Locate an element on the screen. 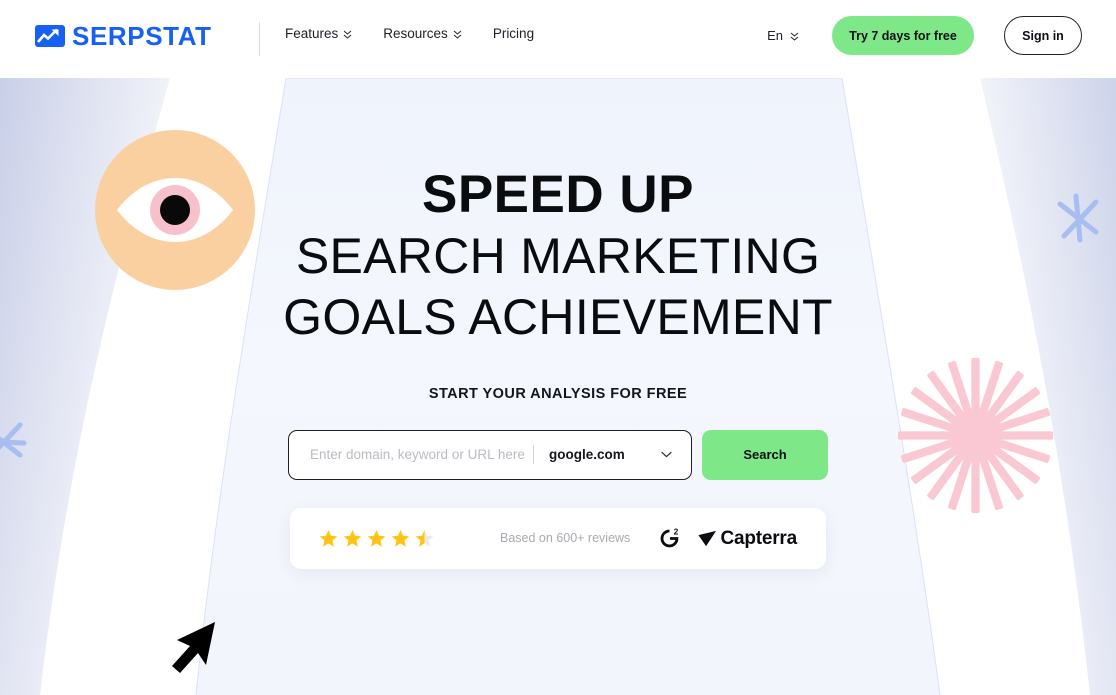 The height and width of the screenshot is (695, 1116). nav-item-pricing: Pricing is located at coordinates (513, 34).